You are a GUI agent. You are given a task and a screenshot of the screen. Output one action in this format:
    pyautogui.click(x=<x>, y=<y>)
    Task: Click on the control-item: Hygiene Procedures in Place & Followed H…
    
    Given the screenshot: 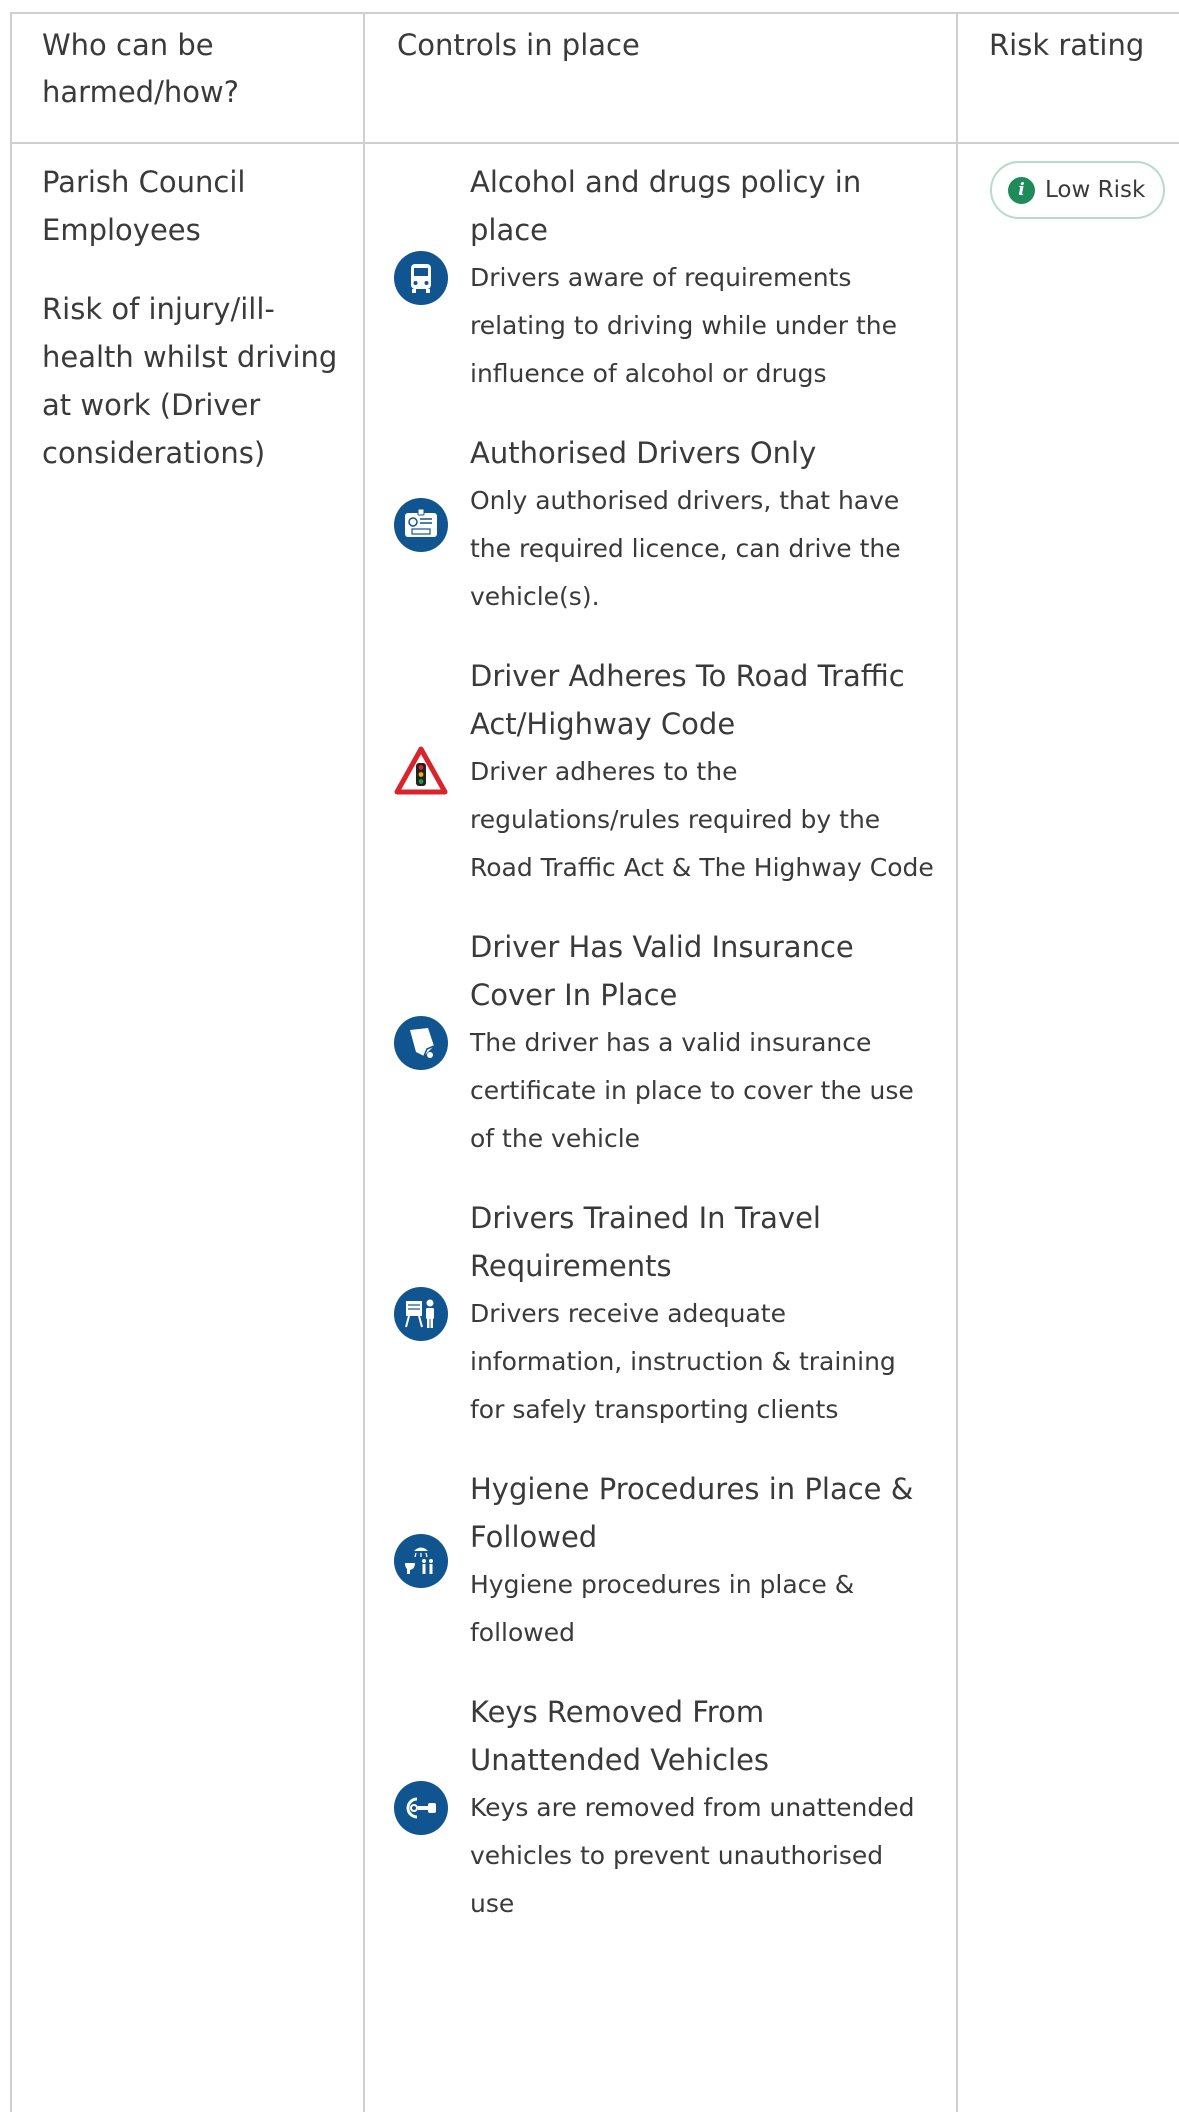 What is the action you would take?
    pyautogui.click(x=664, y=1561)
    